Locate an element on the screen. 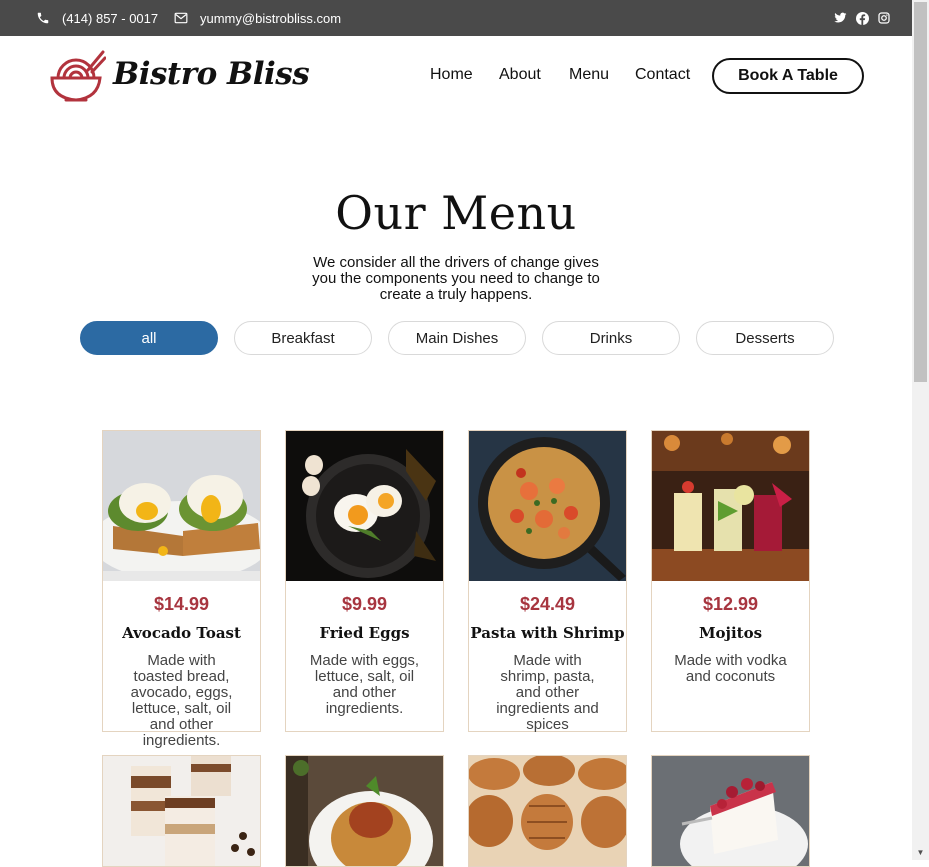 This screenshot has width=929, height=867. book-a-table-button: Book A Table is located at coordinates (788, 76).